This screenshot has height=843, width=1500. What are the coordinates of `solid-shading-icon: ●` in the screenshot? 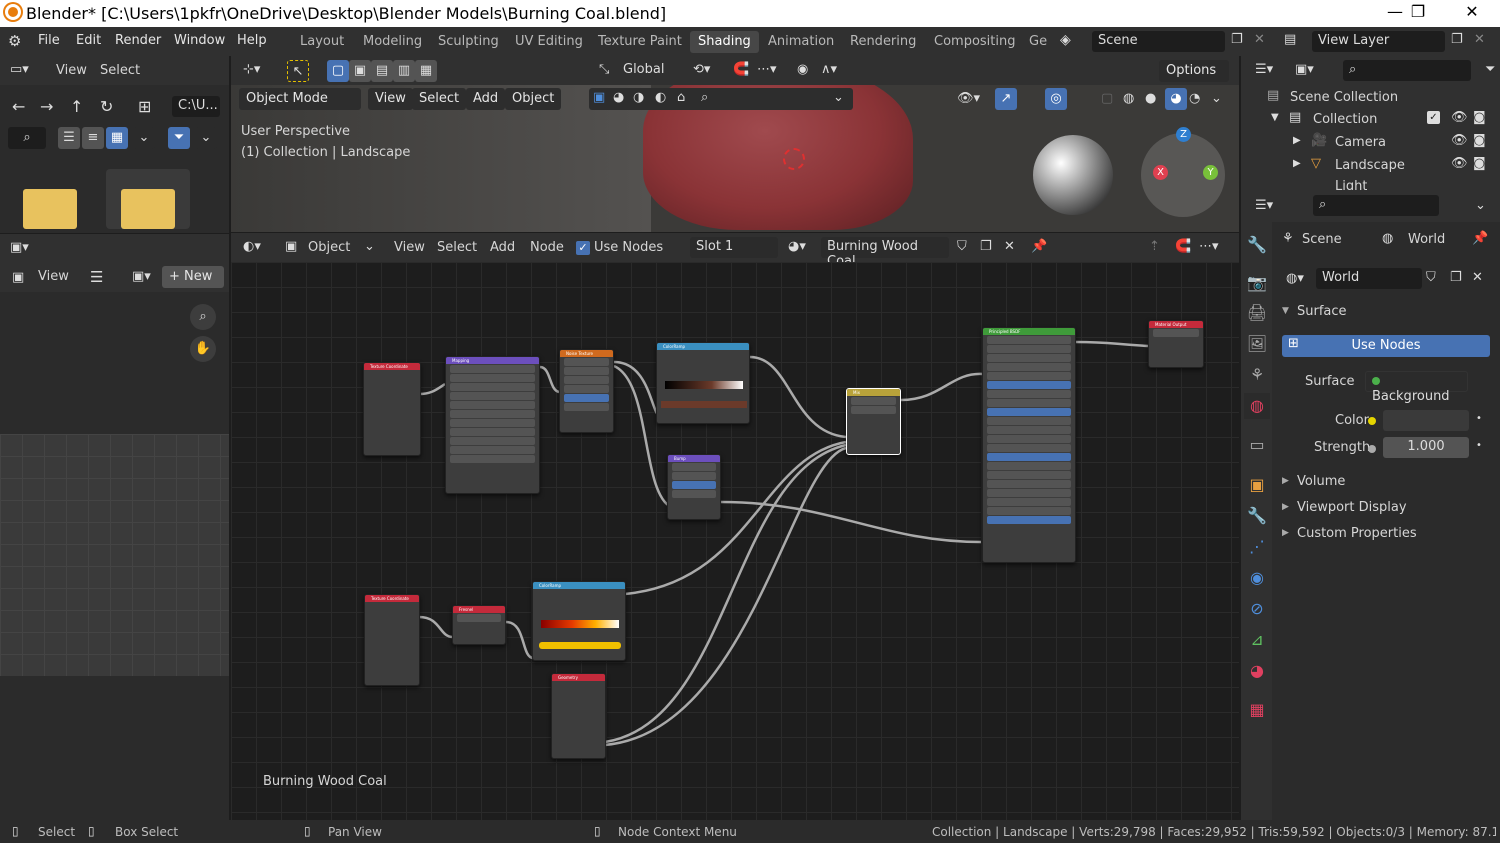 It's located at (1150, 98).